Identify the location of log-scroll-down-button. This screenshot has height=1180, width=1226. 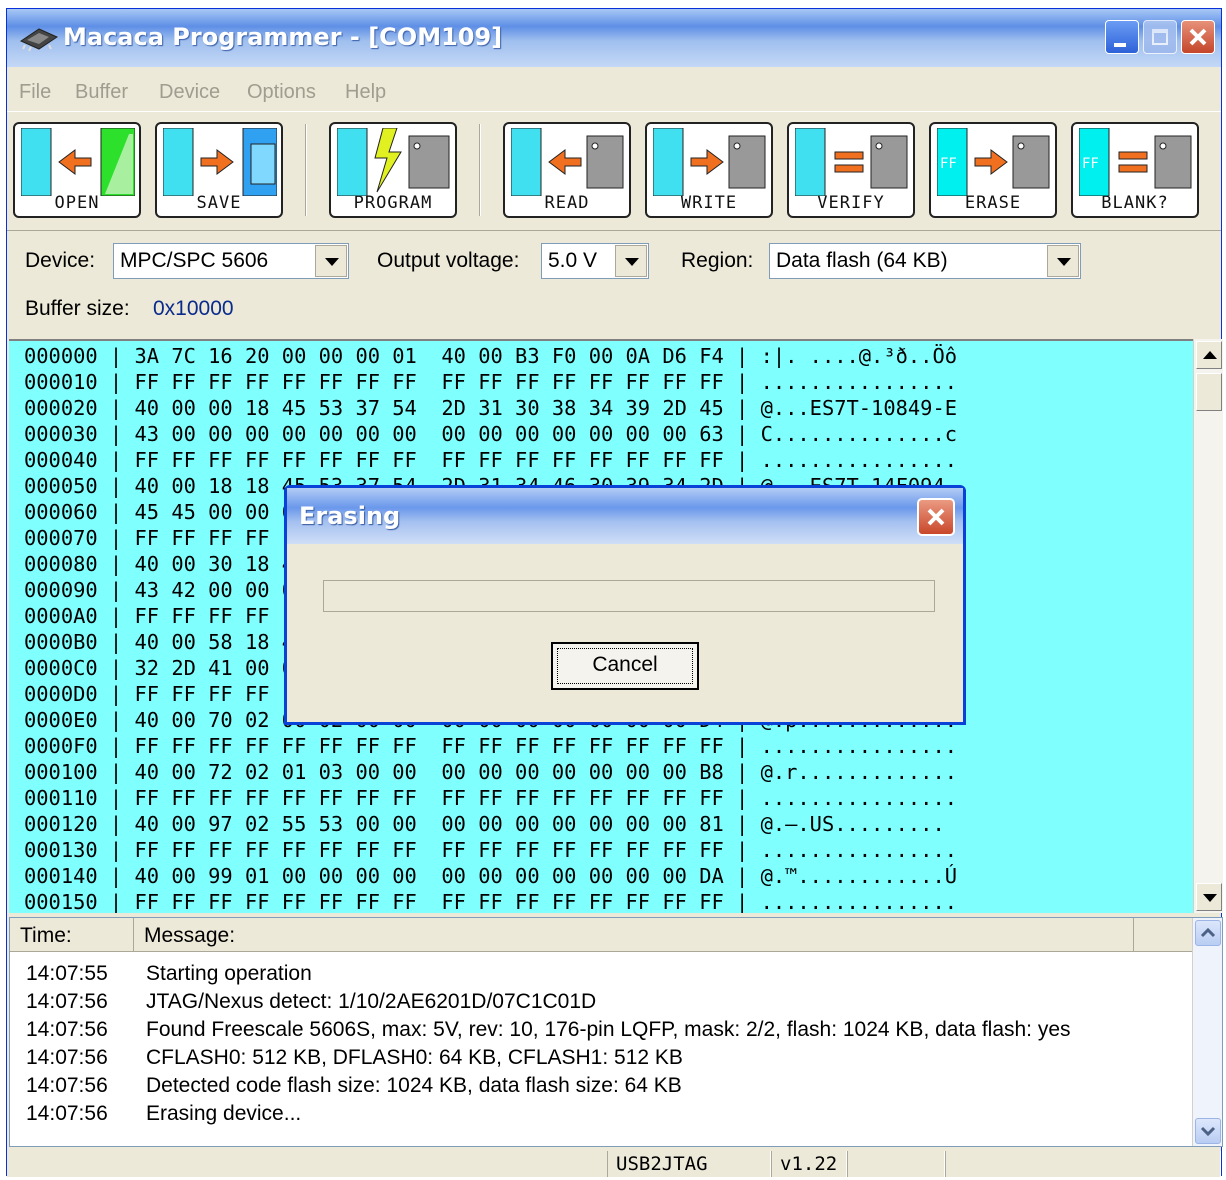
(1208, 1131).